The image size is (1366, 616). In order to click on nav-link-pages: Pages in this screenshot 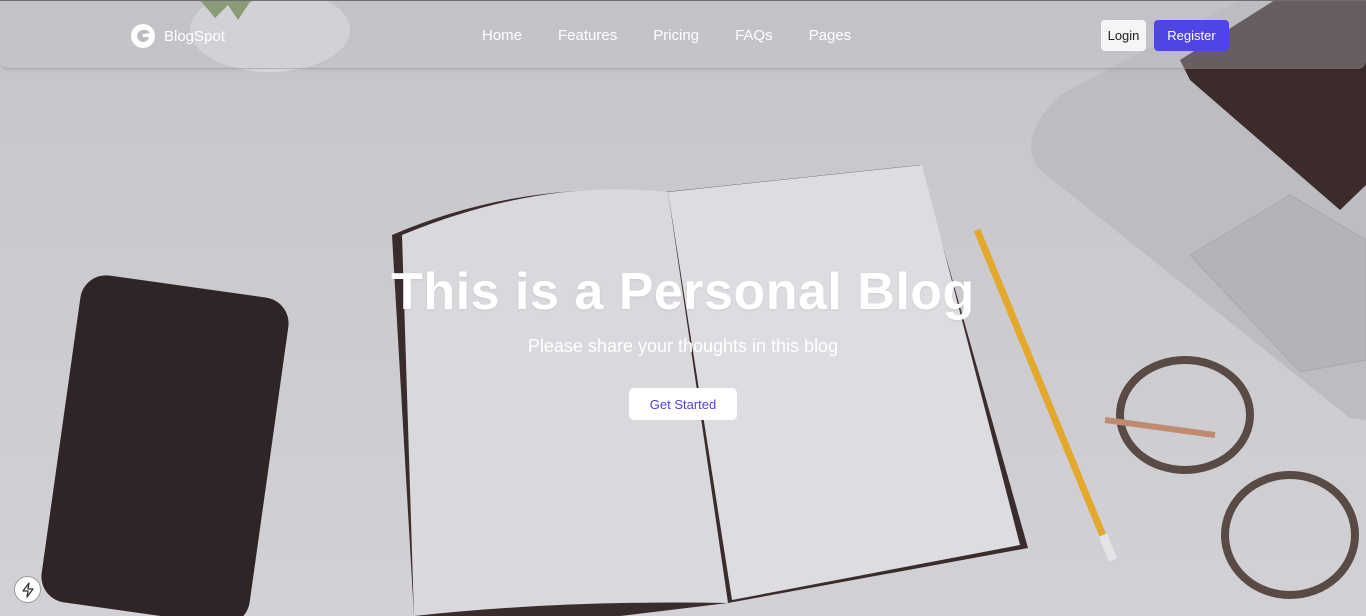, I will do `click(830, 35)`.